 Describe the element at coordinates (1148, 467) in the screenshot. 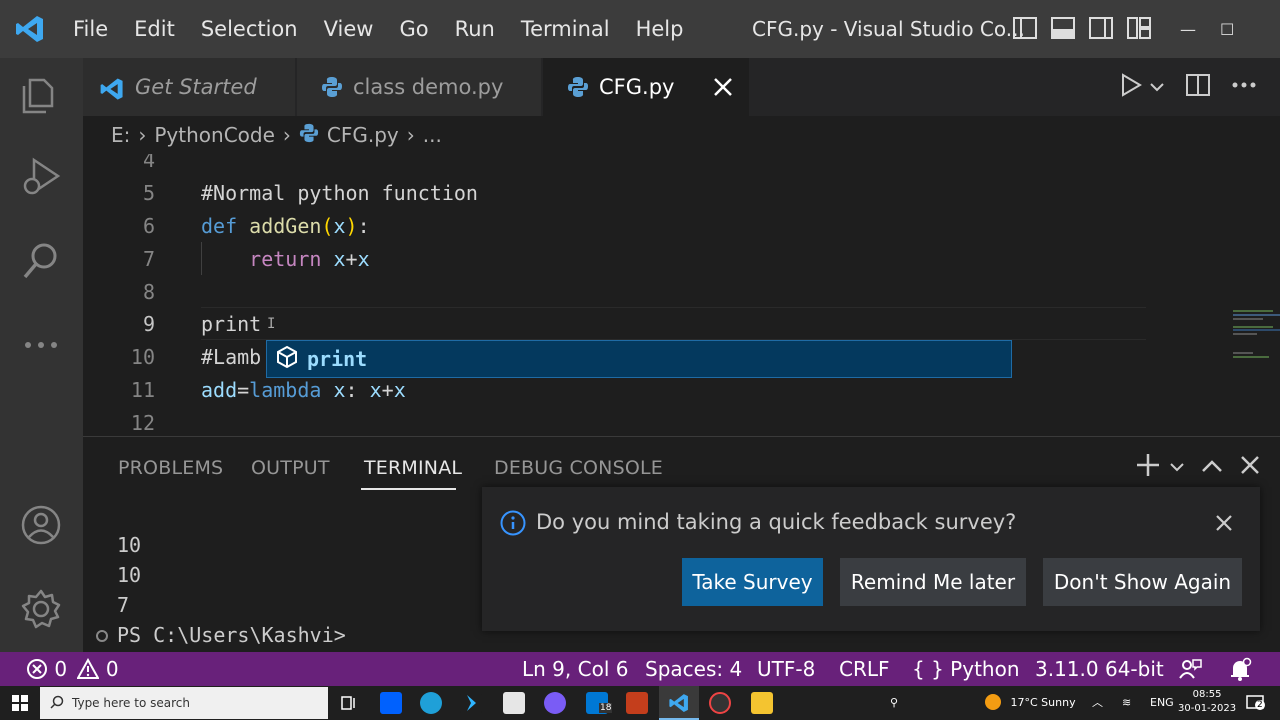

I see `new-terminal-icon` at that location.